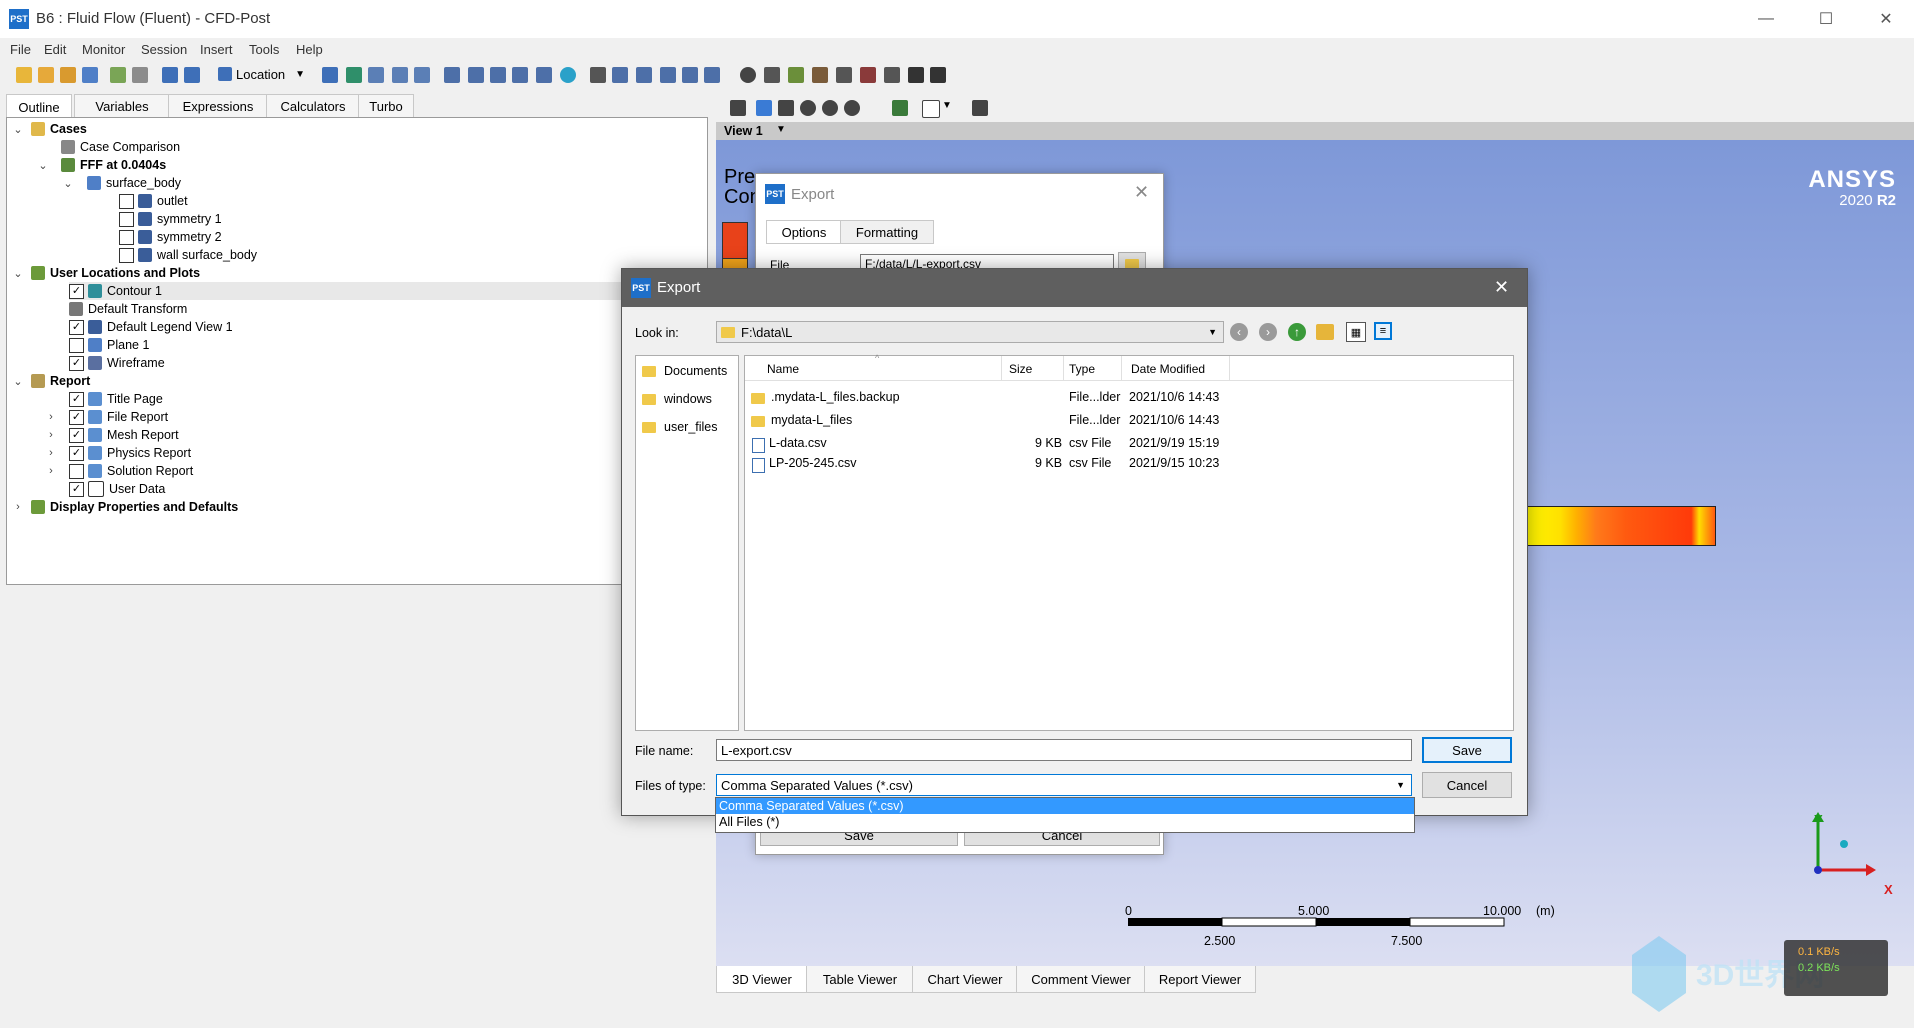 The image size is (1914, 1028). Describe the element at coordinates (852, 108) in the screenshot. I see `zoom-fit-icon` at that location.